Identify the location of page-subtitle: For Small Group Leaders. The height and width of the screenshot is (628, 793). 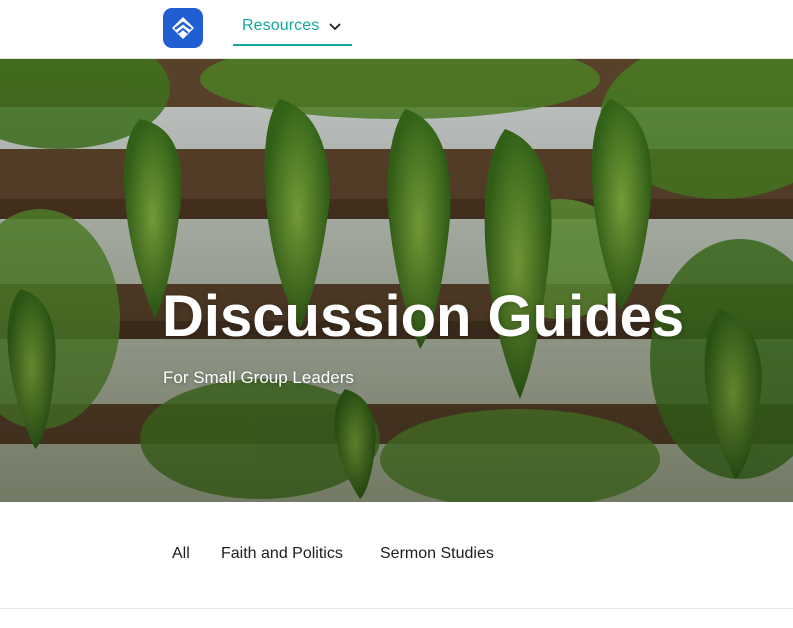
(258, 377).